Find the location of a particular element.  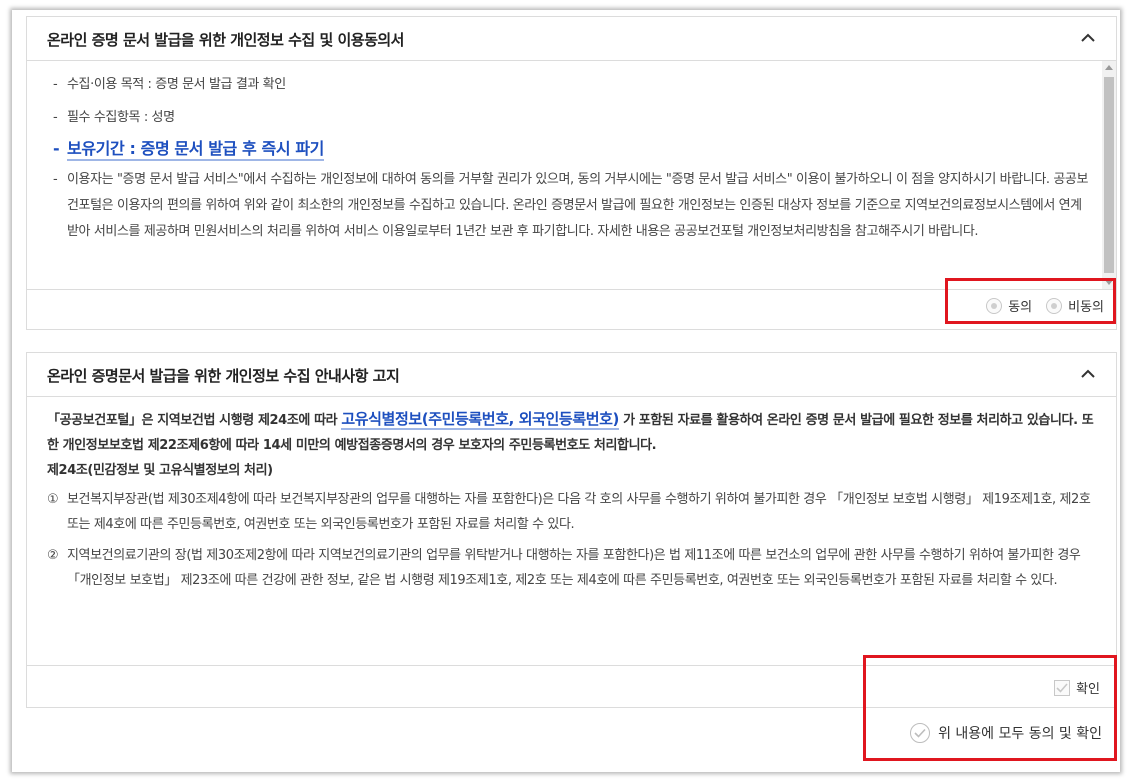

notice-panel-header: 온라인 증명문서 발급을 위한 개인정보 수집 안내사항 고지 is located at coordinates (571, 375).